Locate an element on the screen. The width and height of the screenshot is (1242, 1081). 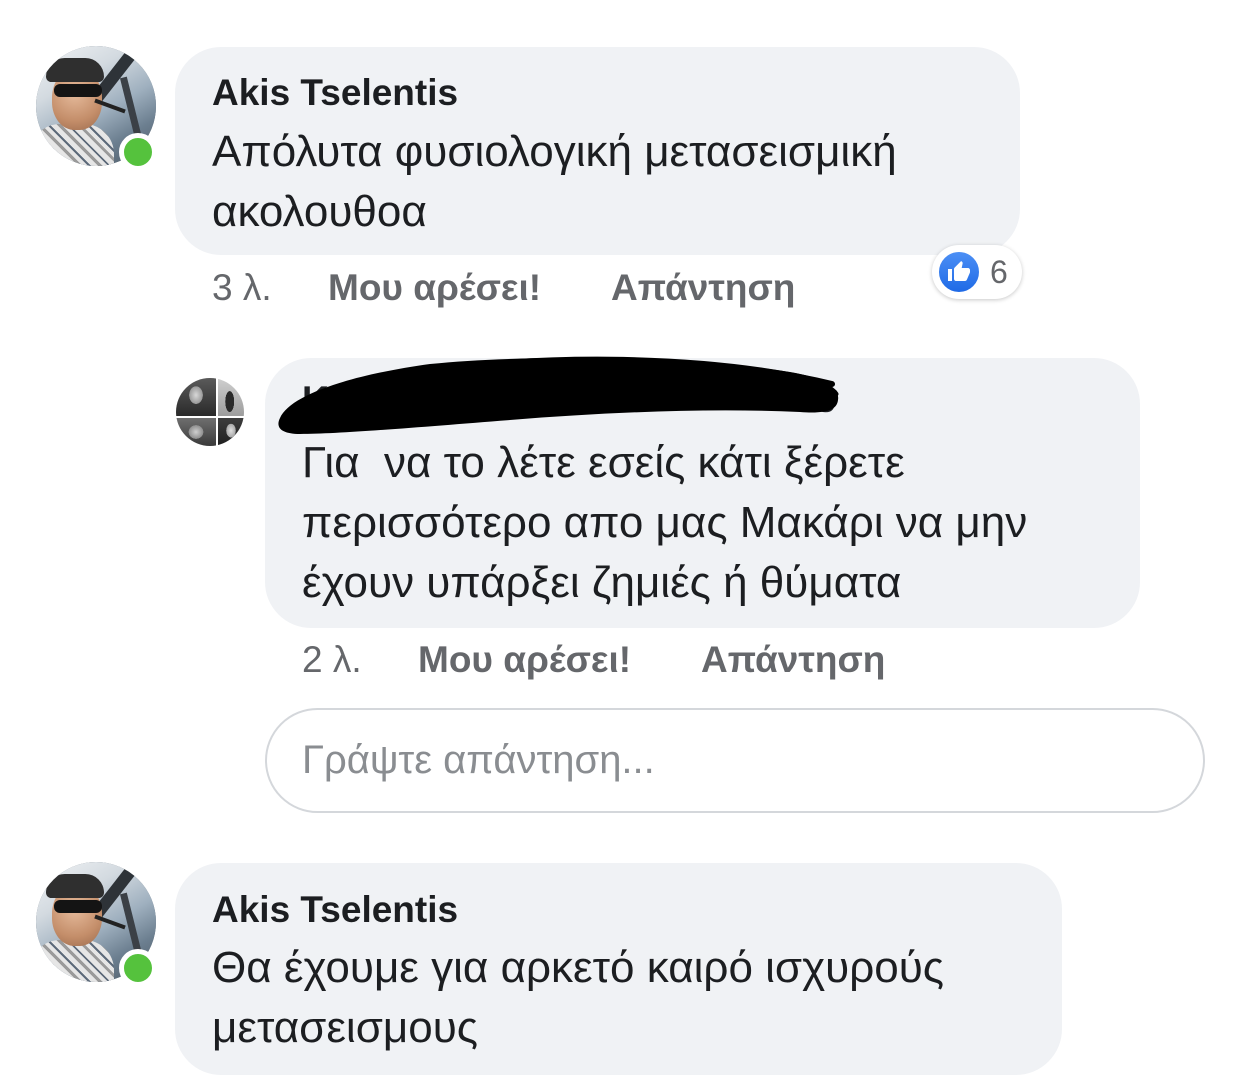
comment-text-line: μετασεισμους is located at coordinates (345, 1027).